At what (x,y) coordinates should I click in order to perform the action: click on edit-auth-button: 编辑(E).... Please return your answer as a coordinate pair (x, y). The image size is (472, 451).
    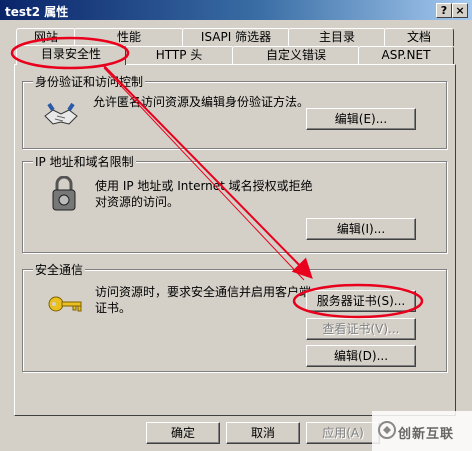
    Looking at the image, I should click on (361, 119).